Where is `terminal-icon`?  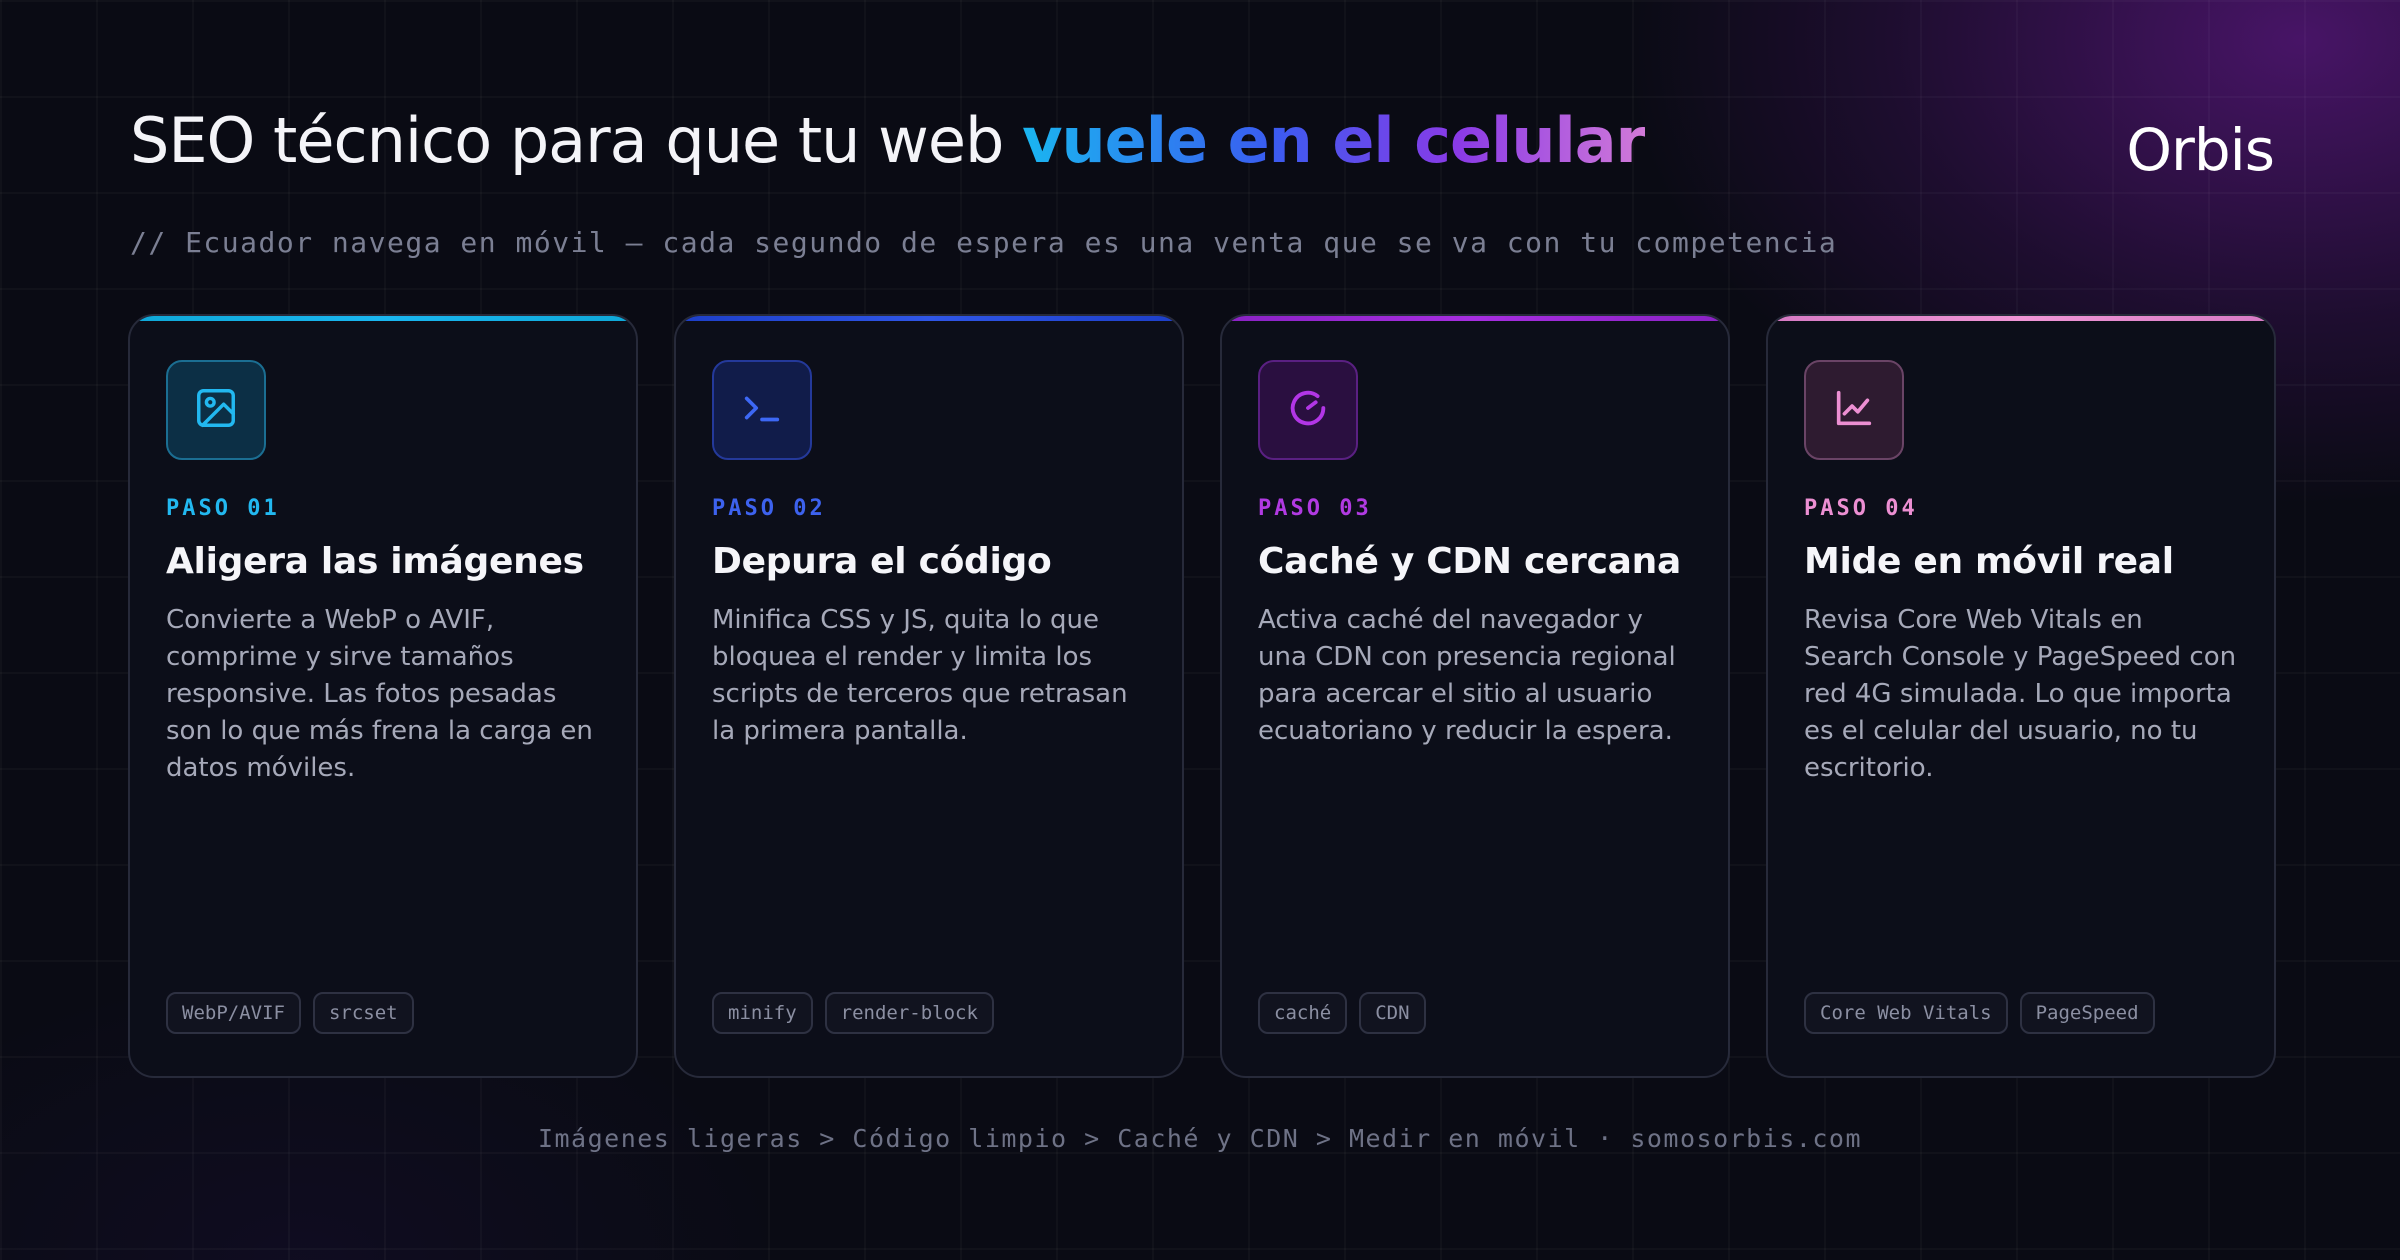 terminal-icon is located at coordinates (762, 410).